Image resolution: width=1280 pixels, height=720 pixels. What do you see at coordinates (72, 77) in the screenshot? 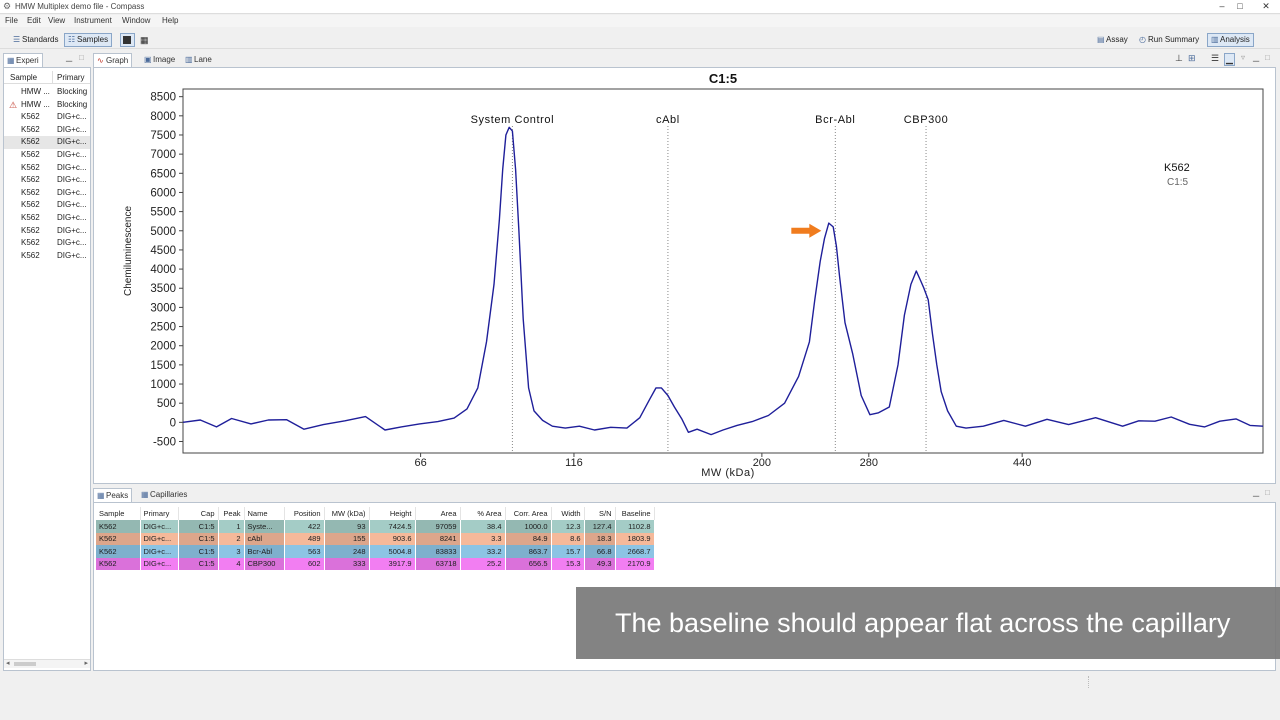
I see `header-primary: Primary` at bounding box center [72, 77].